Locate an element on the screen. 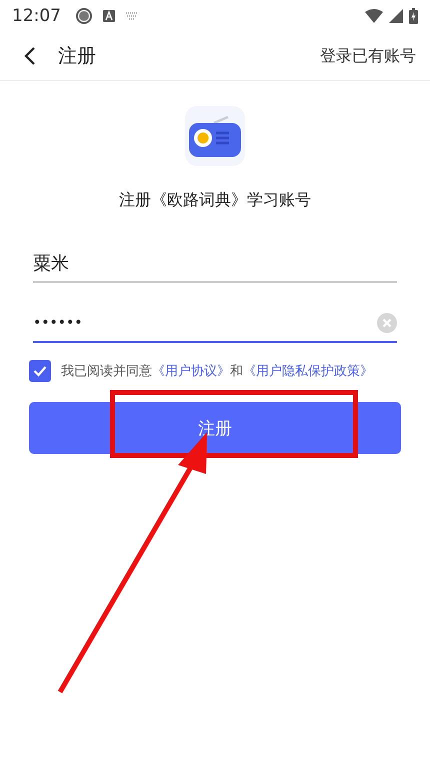 The height and width of the screenshot is (764, 430). battery-icon is located at coordinates (413, 16).